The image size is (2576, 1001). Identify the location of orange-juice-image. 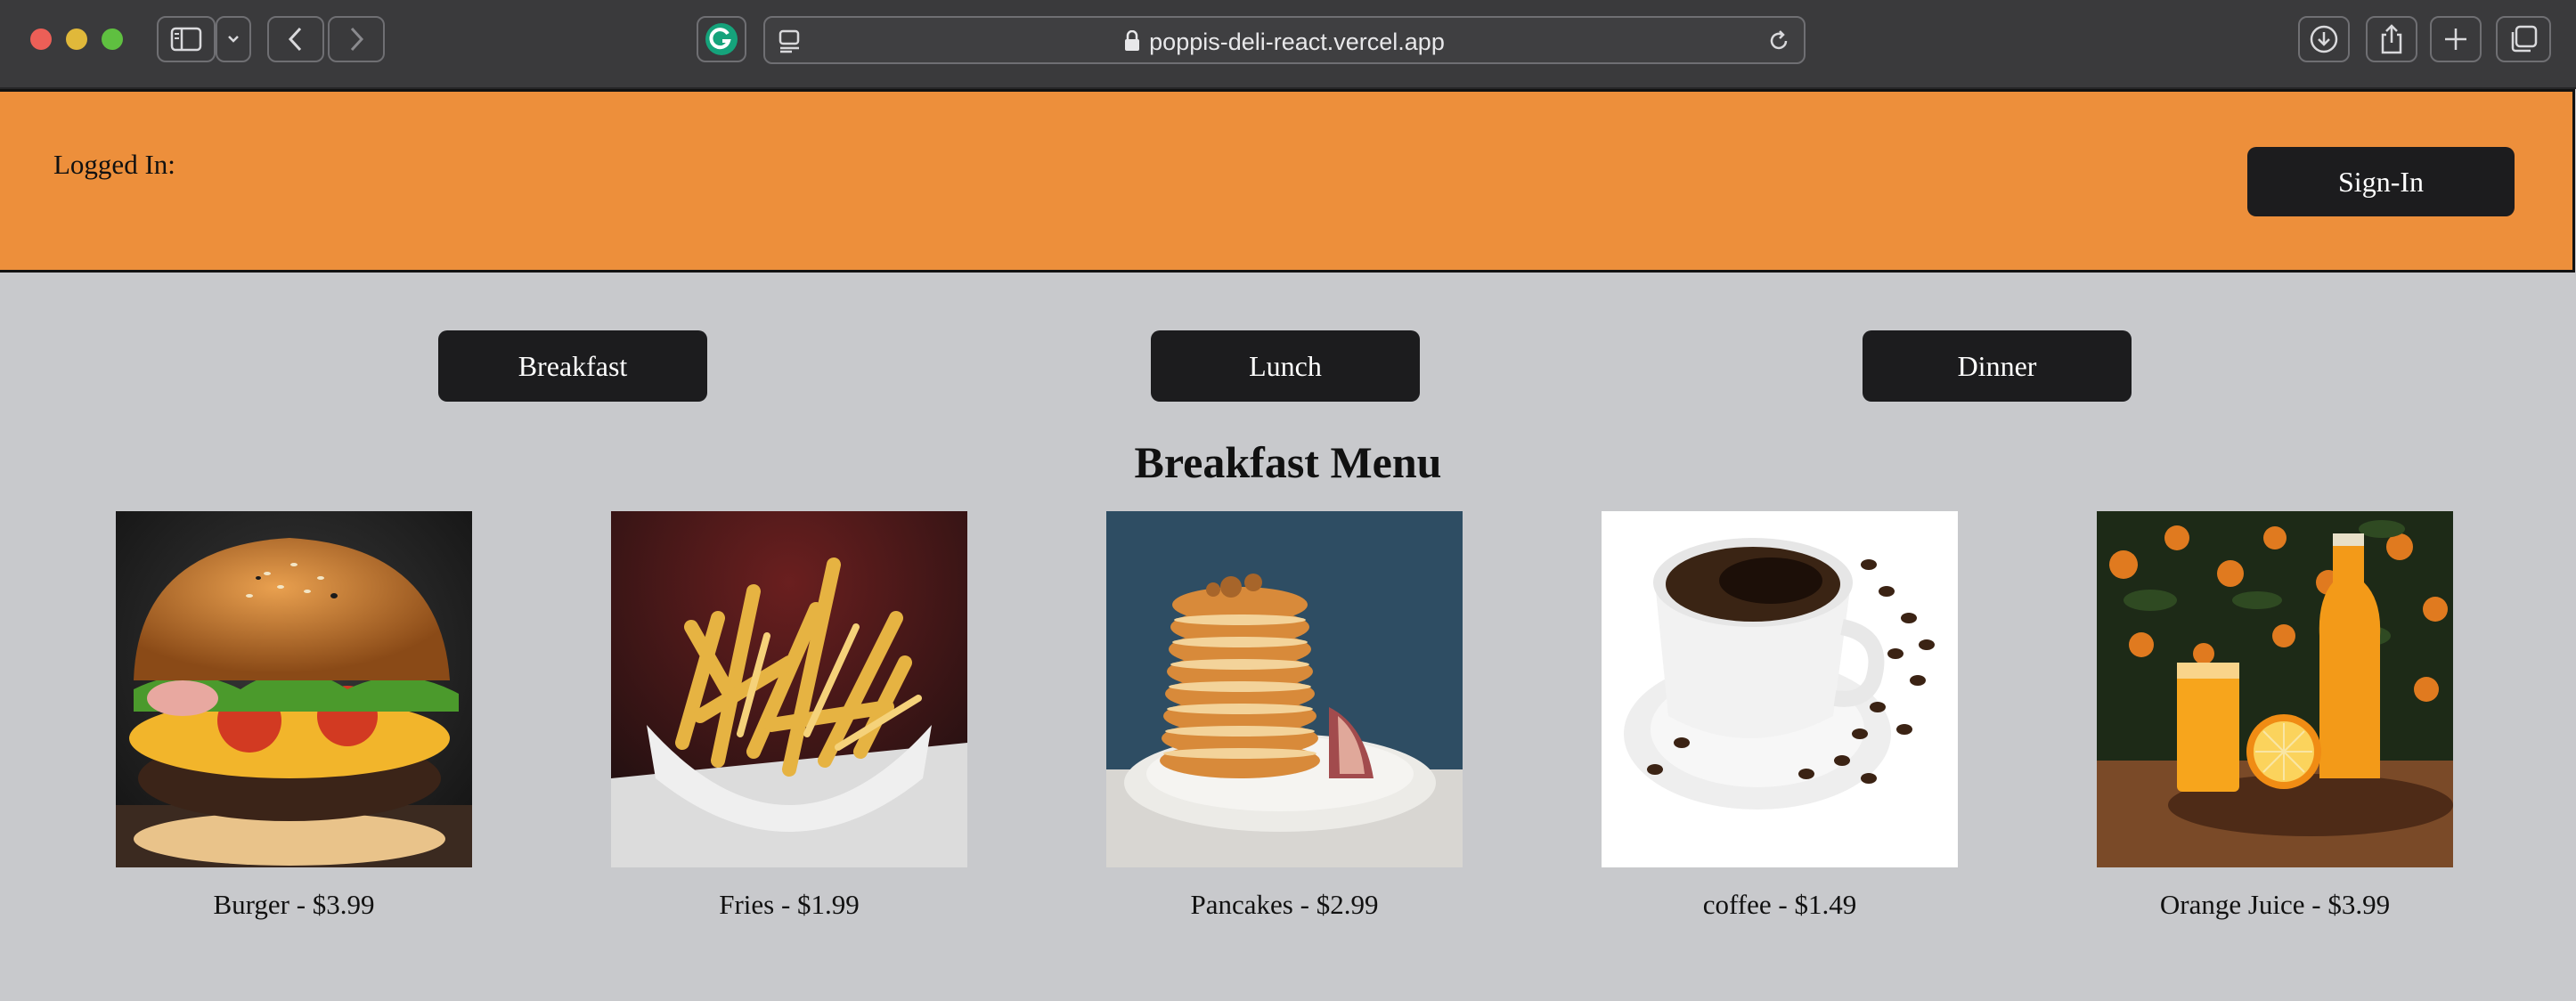
(2275, 689).